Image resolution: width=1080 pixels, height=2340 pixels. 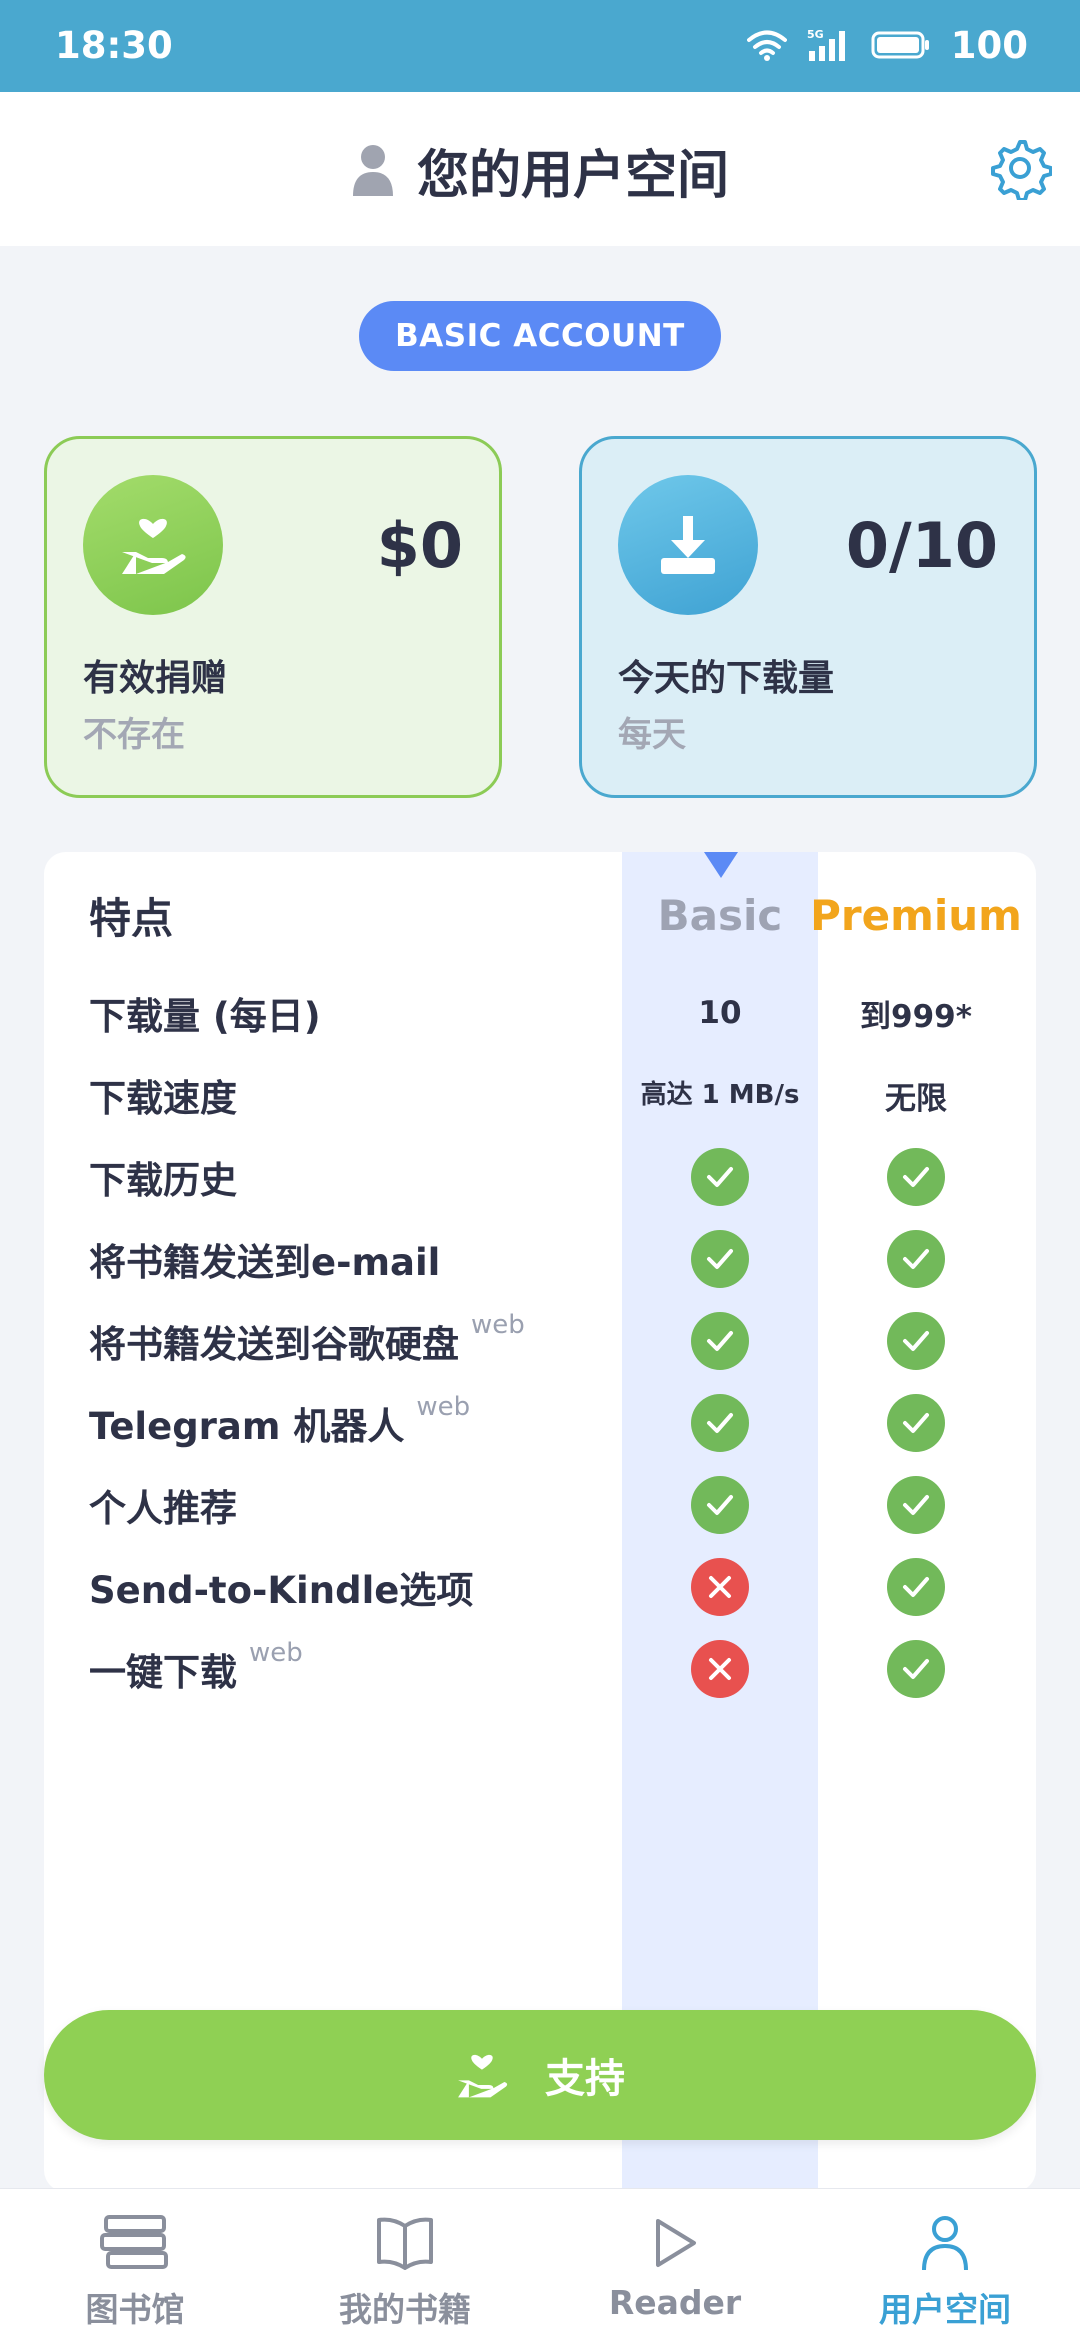 I want to click on nav-item-library: 图书馆, so click(x=135, y=2264).